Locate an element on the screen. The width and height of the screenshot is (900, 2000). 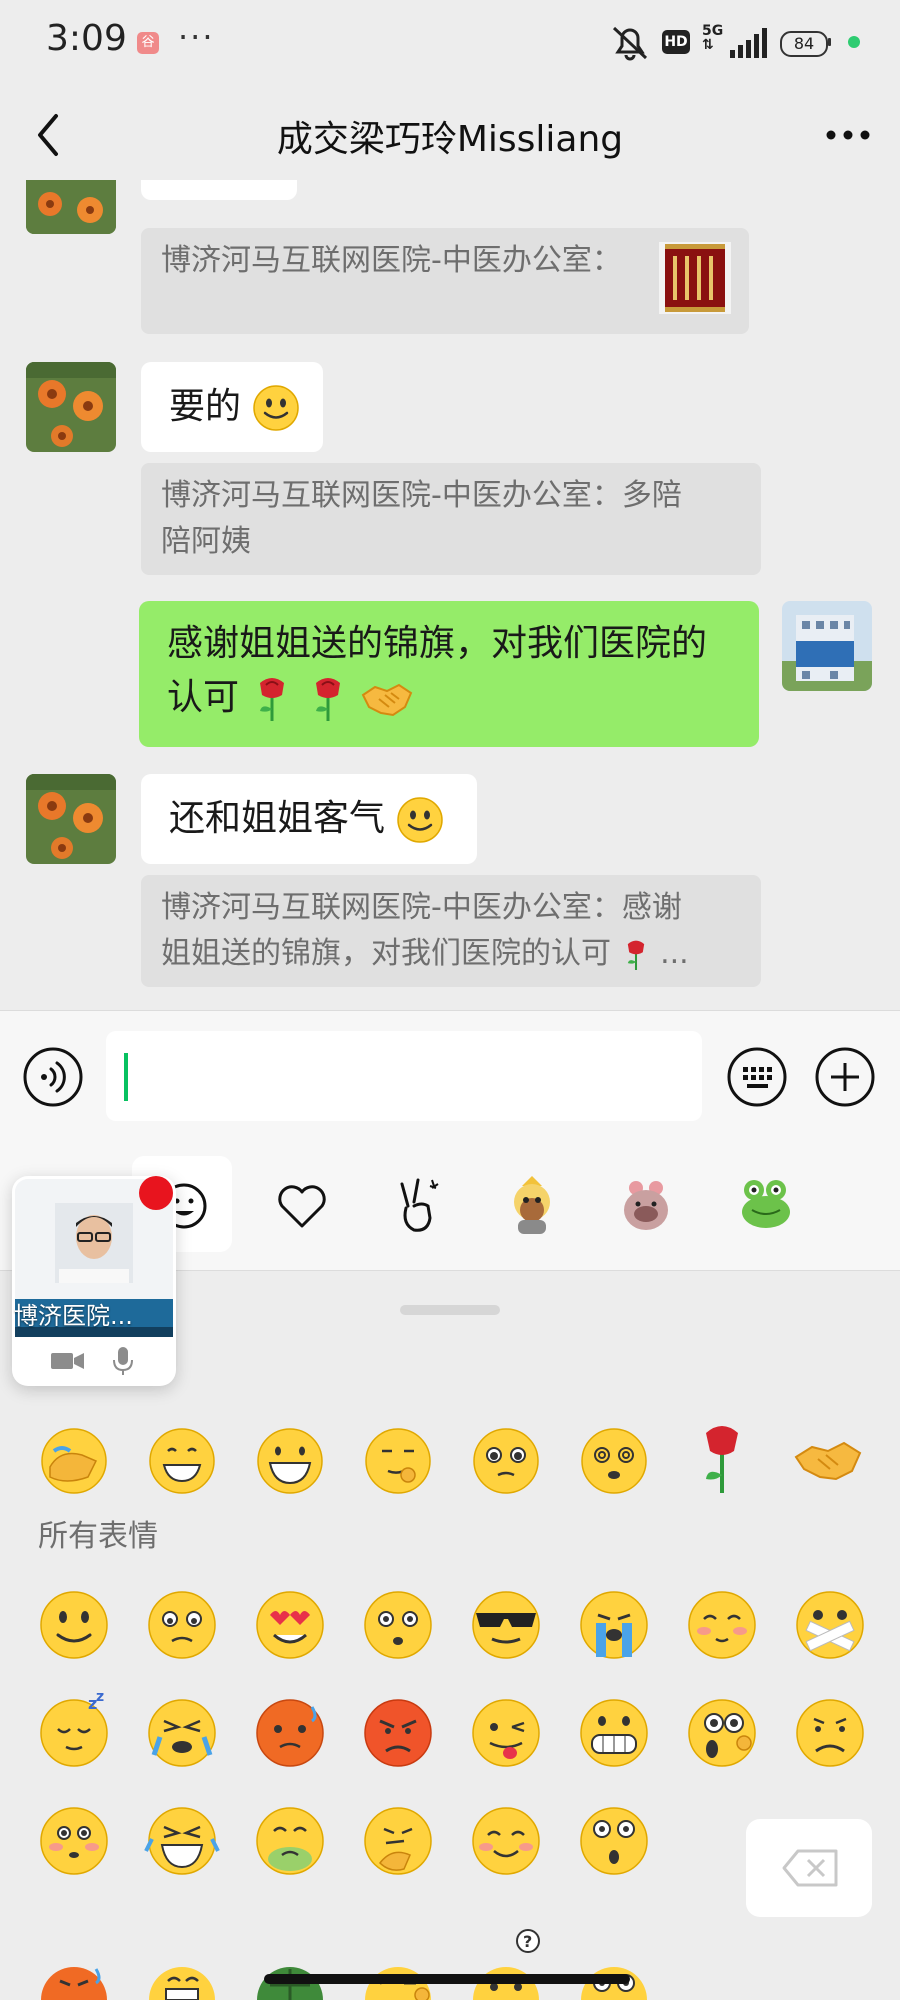
message-bubble: 要的 is located at coordinates (232, 407).